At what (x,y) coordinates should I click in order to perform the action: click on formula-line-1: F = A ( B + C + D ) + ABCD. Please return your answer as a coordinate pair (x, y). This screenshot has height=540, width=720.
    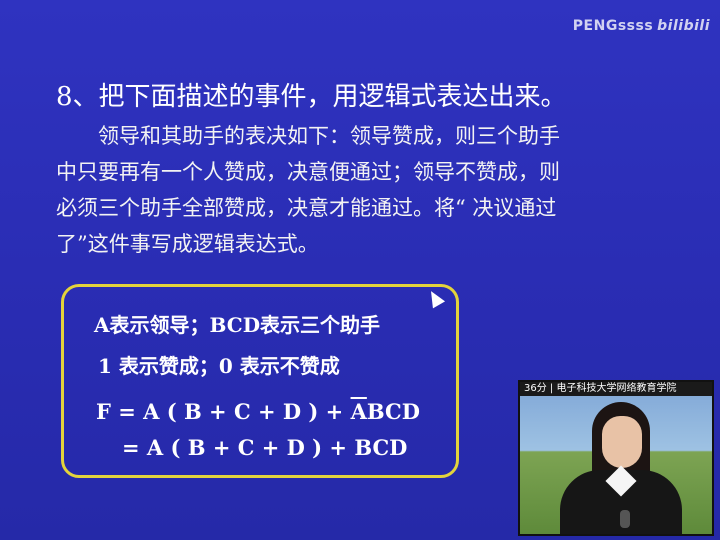
    Looking at the image, I should click on (258, 411).